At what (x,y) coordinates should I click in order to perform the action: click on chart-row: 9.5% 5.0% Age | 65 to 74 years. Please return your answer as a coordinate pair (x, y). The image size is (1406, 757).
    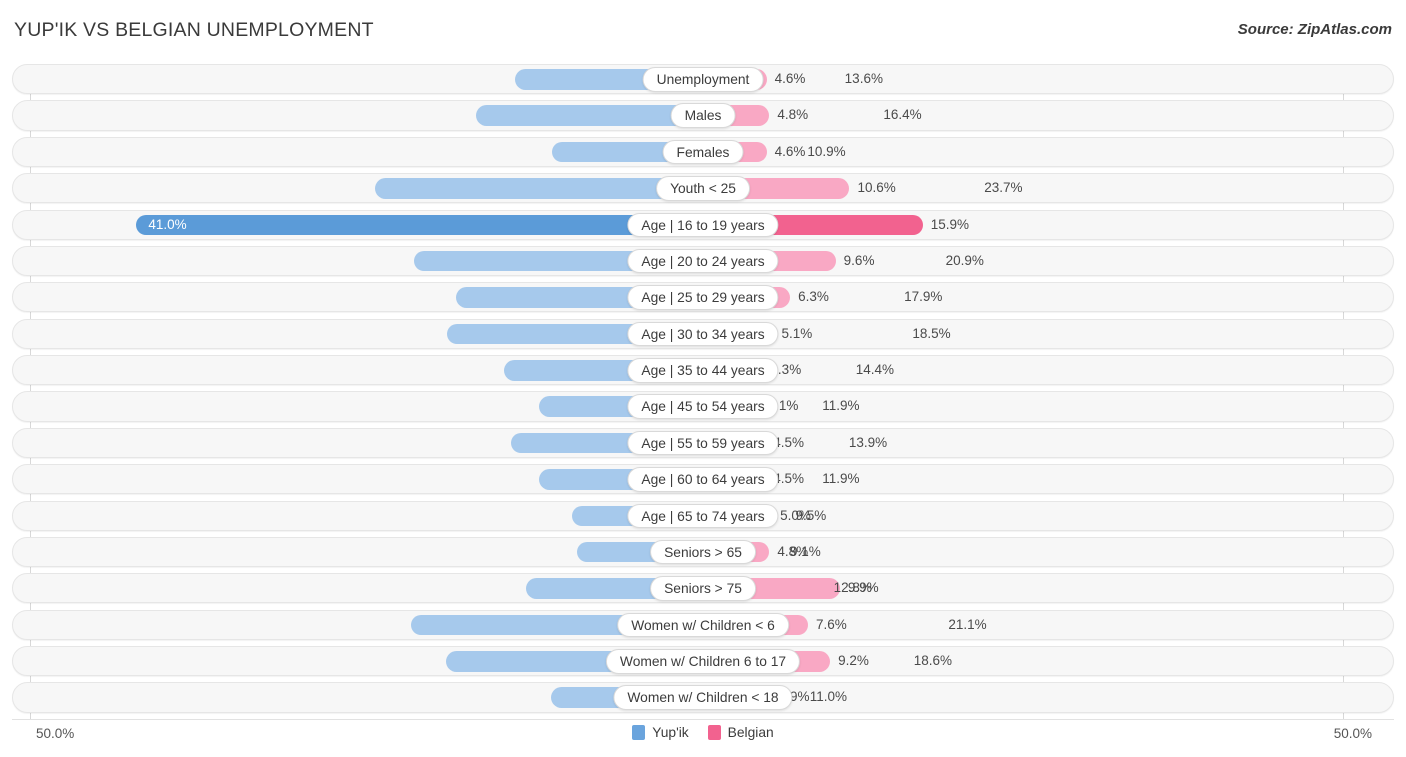
    Looking at the image, I should click on (703, 515).